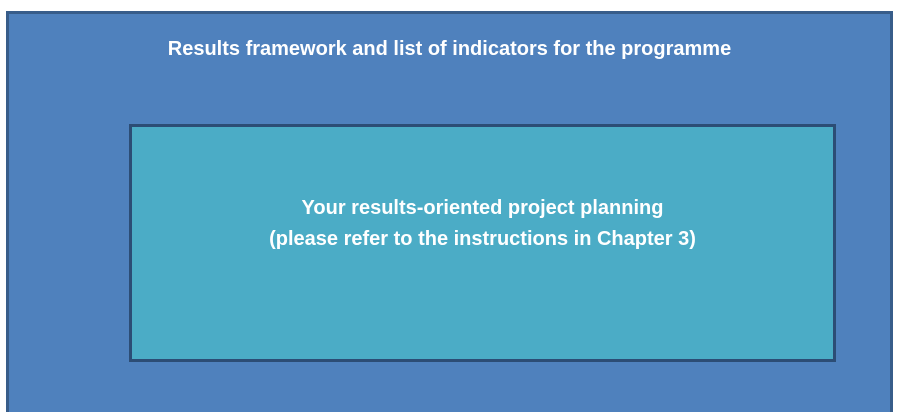  What do you see at coordinates (482, 208) in the screenshot?
I see `project-planning-line-1: Your results-oriented project planning` at bounding box center [482, 208].